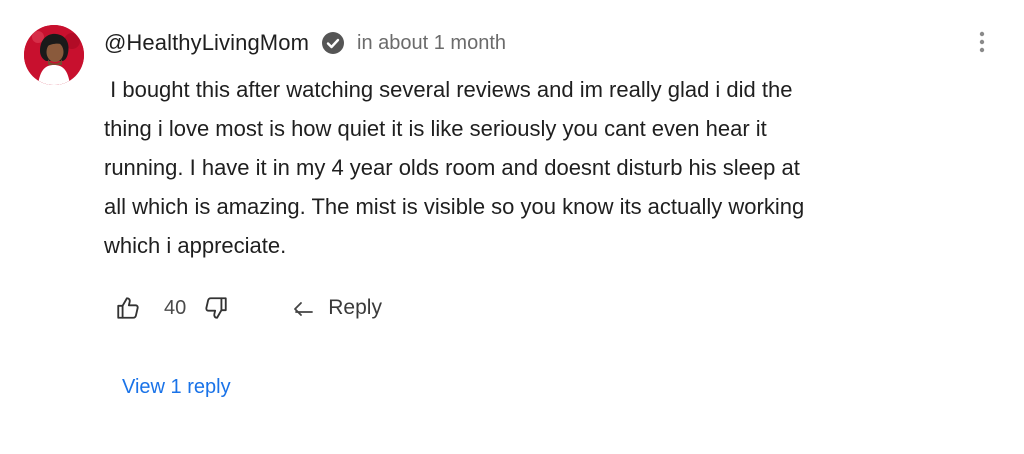 This screenshot has width=1024, height=454. Describe the element at coordinates (304, 309) in the screenshot. I see `reply-arrow-icon` at that location.